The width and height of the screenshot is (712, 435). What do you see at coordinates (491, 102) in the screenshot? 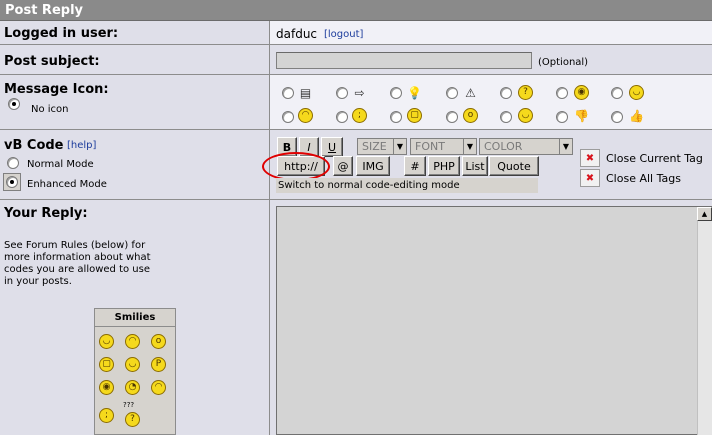
I see `message-icon-value-cell` at bounding box center [491, 102].